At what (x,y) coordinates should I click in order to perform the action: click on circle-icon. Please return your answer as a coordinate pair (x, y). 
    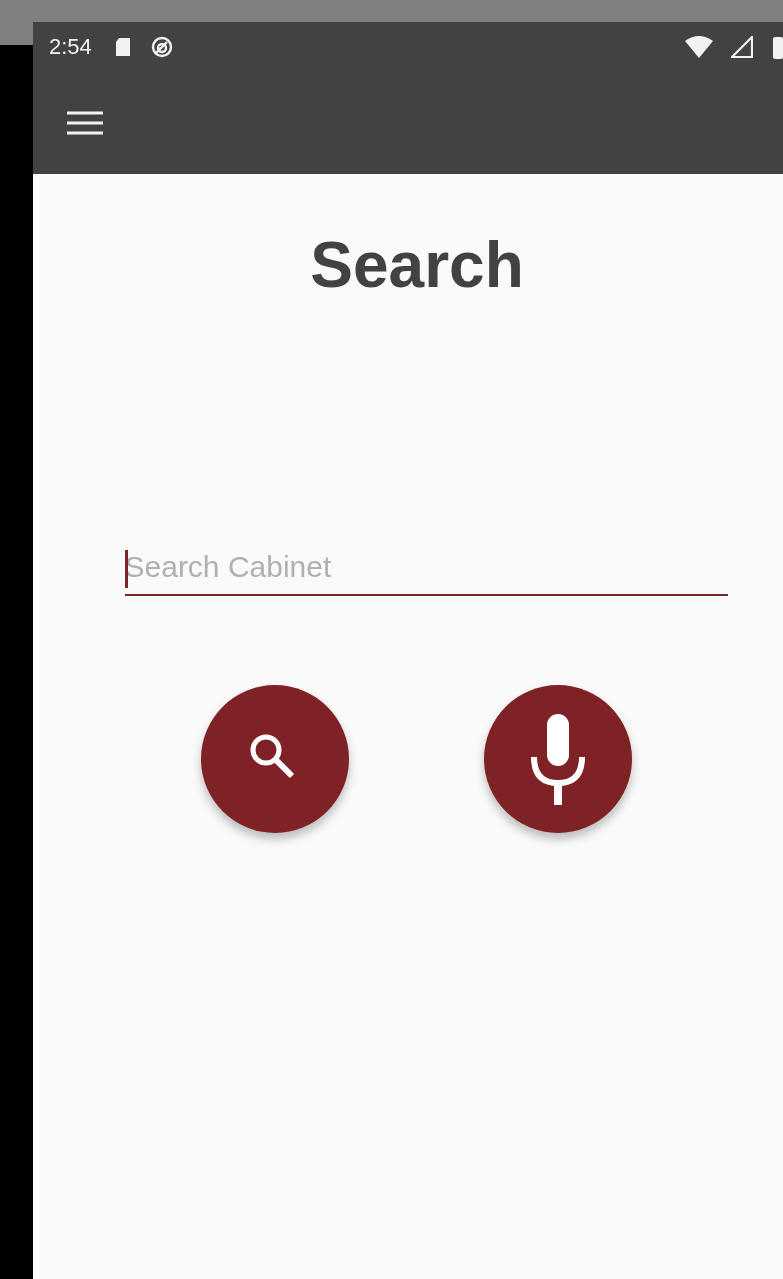
    Looking at the image, I should click on (161, 47).